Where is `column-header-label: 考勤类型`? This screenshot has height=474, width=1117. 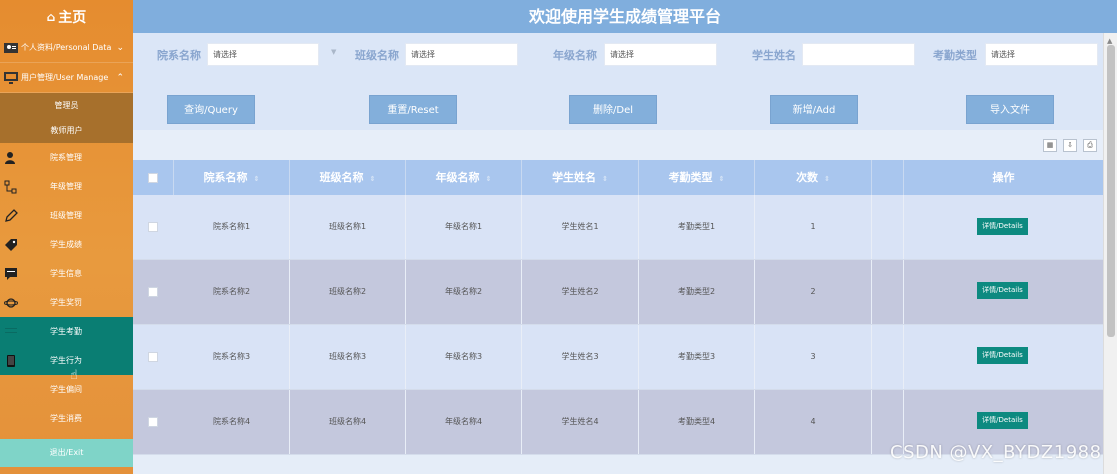
column-header-label: 考勤类型 is located at coordinates (690, 177).